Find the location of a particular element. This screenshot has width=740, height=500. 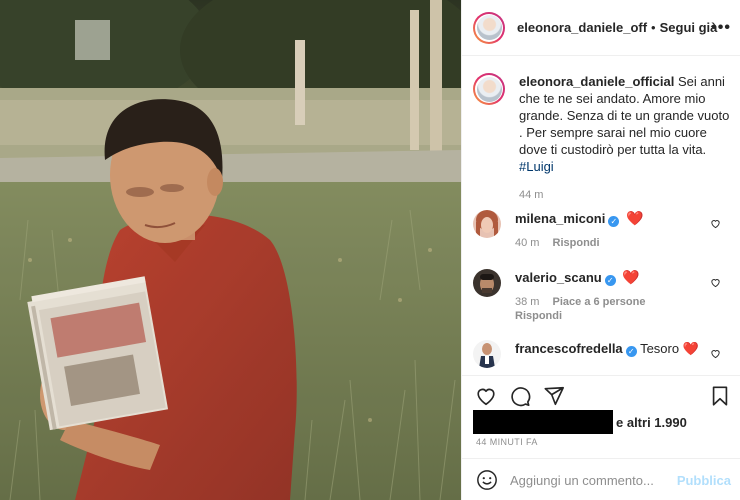

comment-item: francescofredella ✓ Tesoro ❤️ is located at coordinates (604, 354).